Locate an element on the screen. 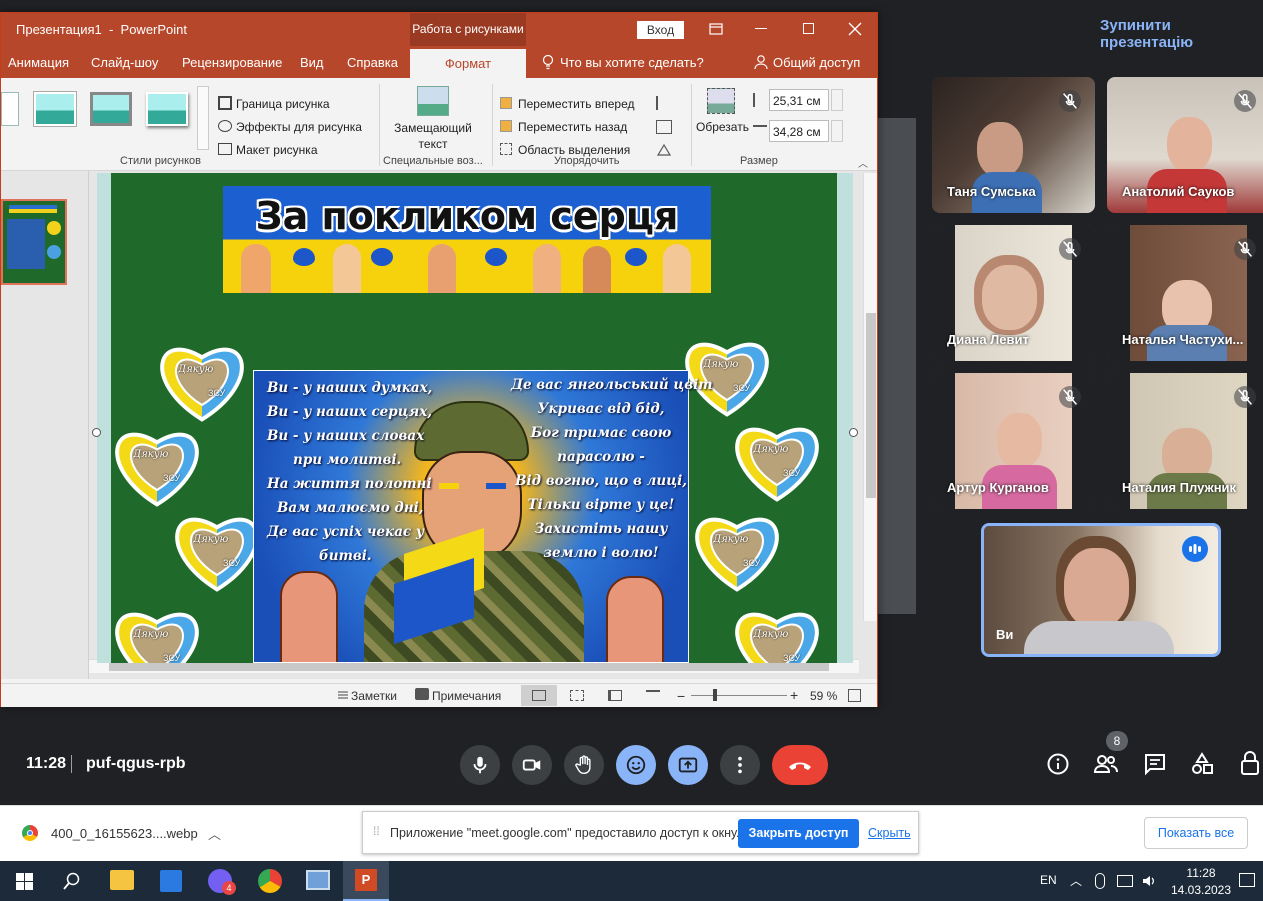 This screenshot has width=1263, height=901. network-icon is located at coordinates (1125, 881).